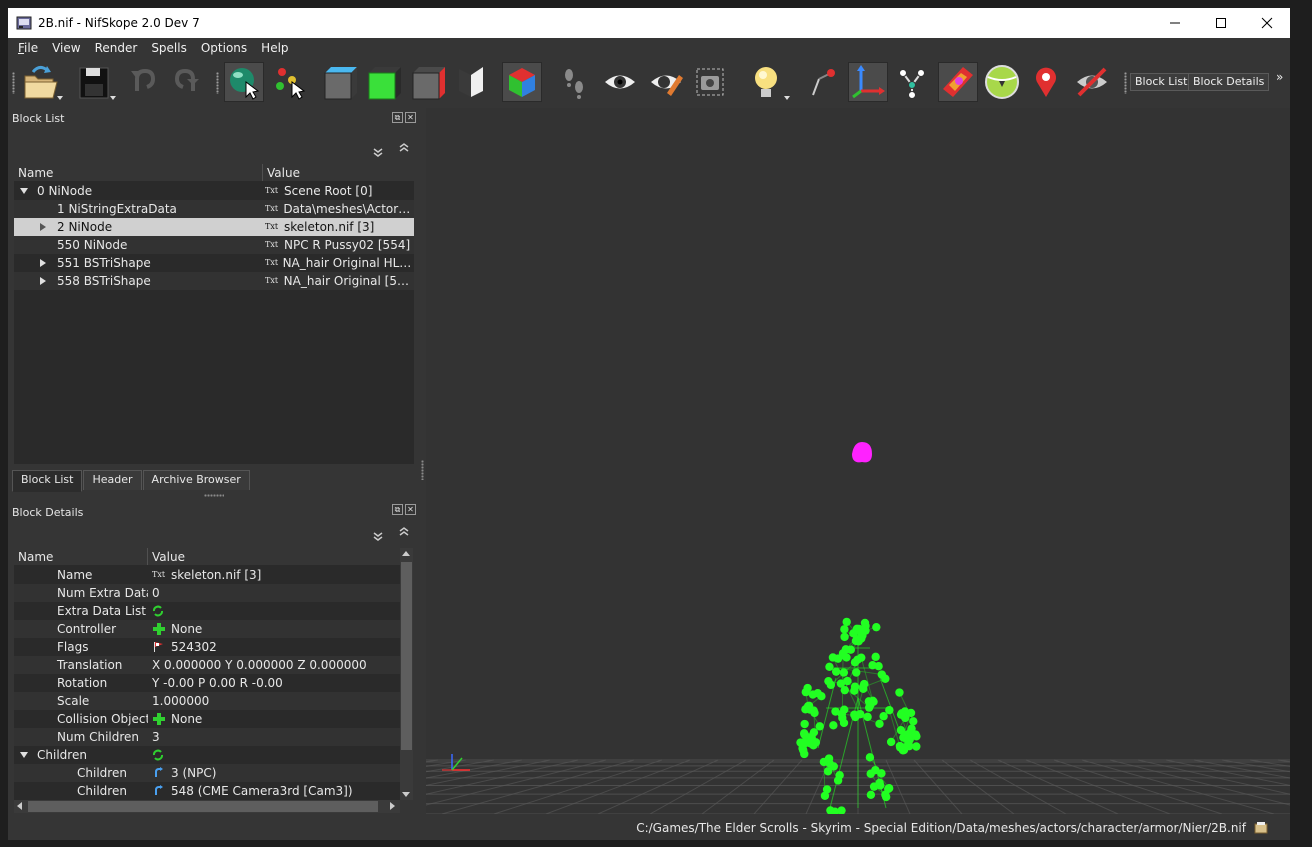  I want to click on table-row: Children 3 (NPC), so click(207, 773).